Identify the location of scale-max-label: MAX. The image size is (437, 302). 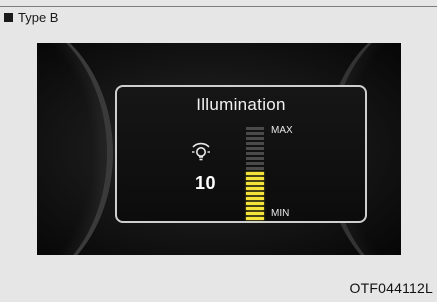
(282, 130).